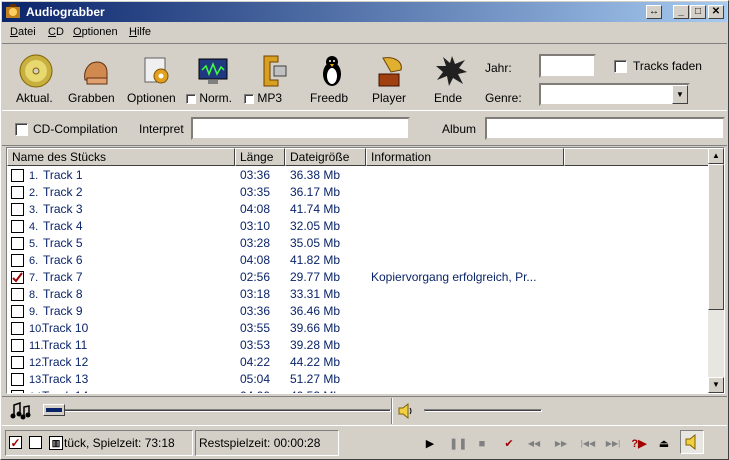  Describe the element at coordinates (315, 311) in the screenshot. I see `track-size: 36.46 Mb` at that location.